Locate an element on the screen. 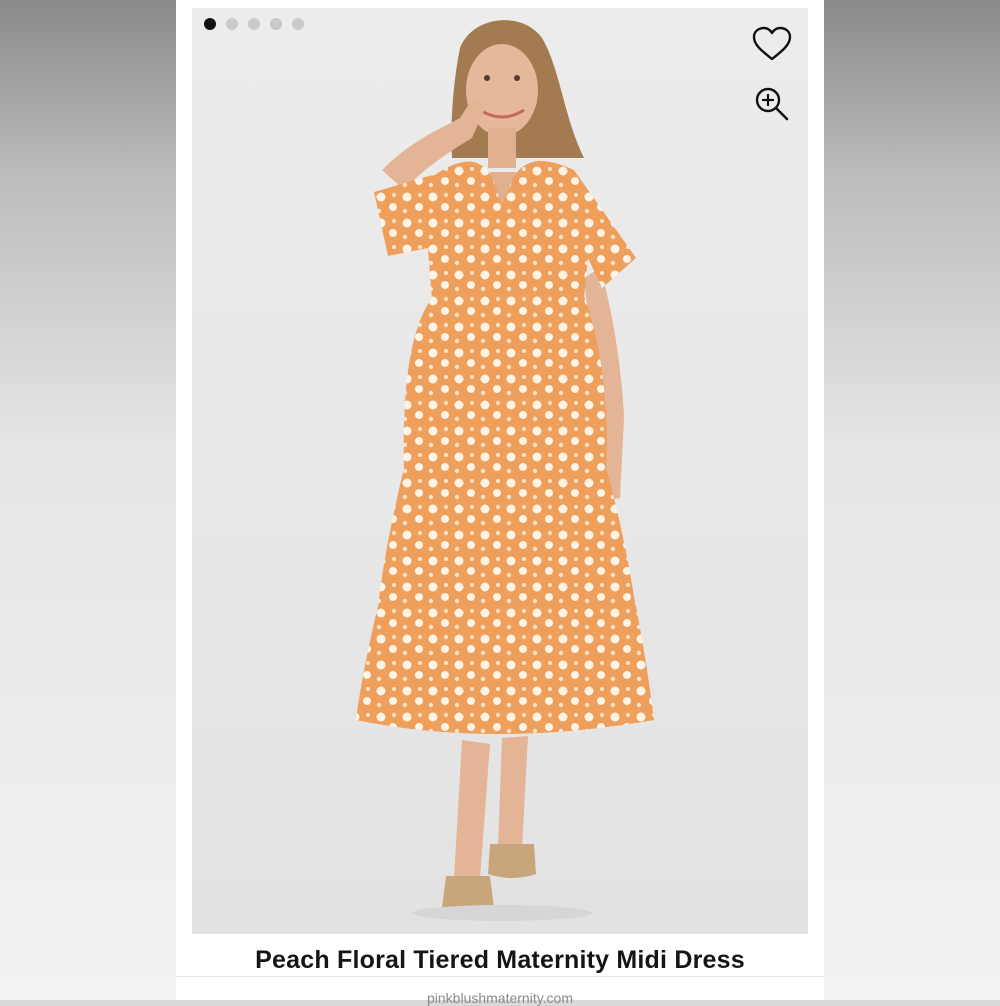 The height and width of the screenshot is (1006, 1000). product-title: Peach Floral Tiered Maternity Midi Dress is located at coordinates (500, 960).